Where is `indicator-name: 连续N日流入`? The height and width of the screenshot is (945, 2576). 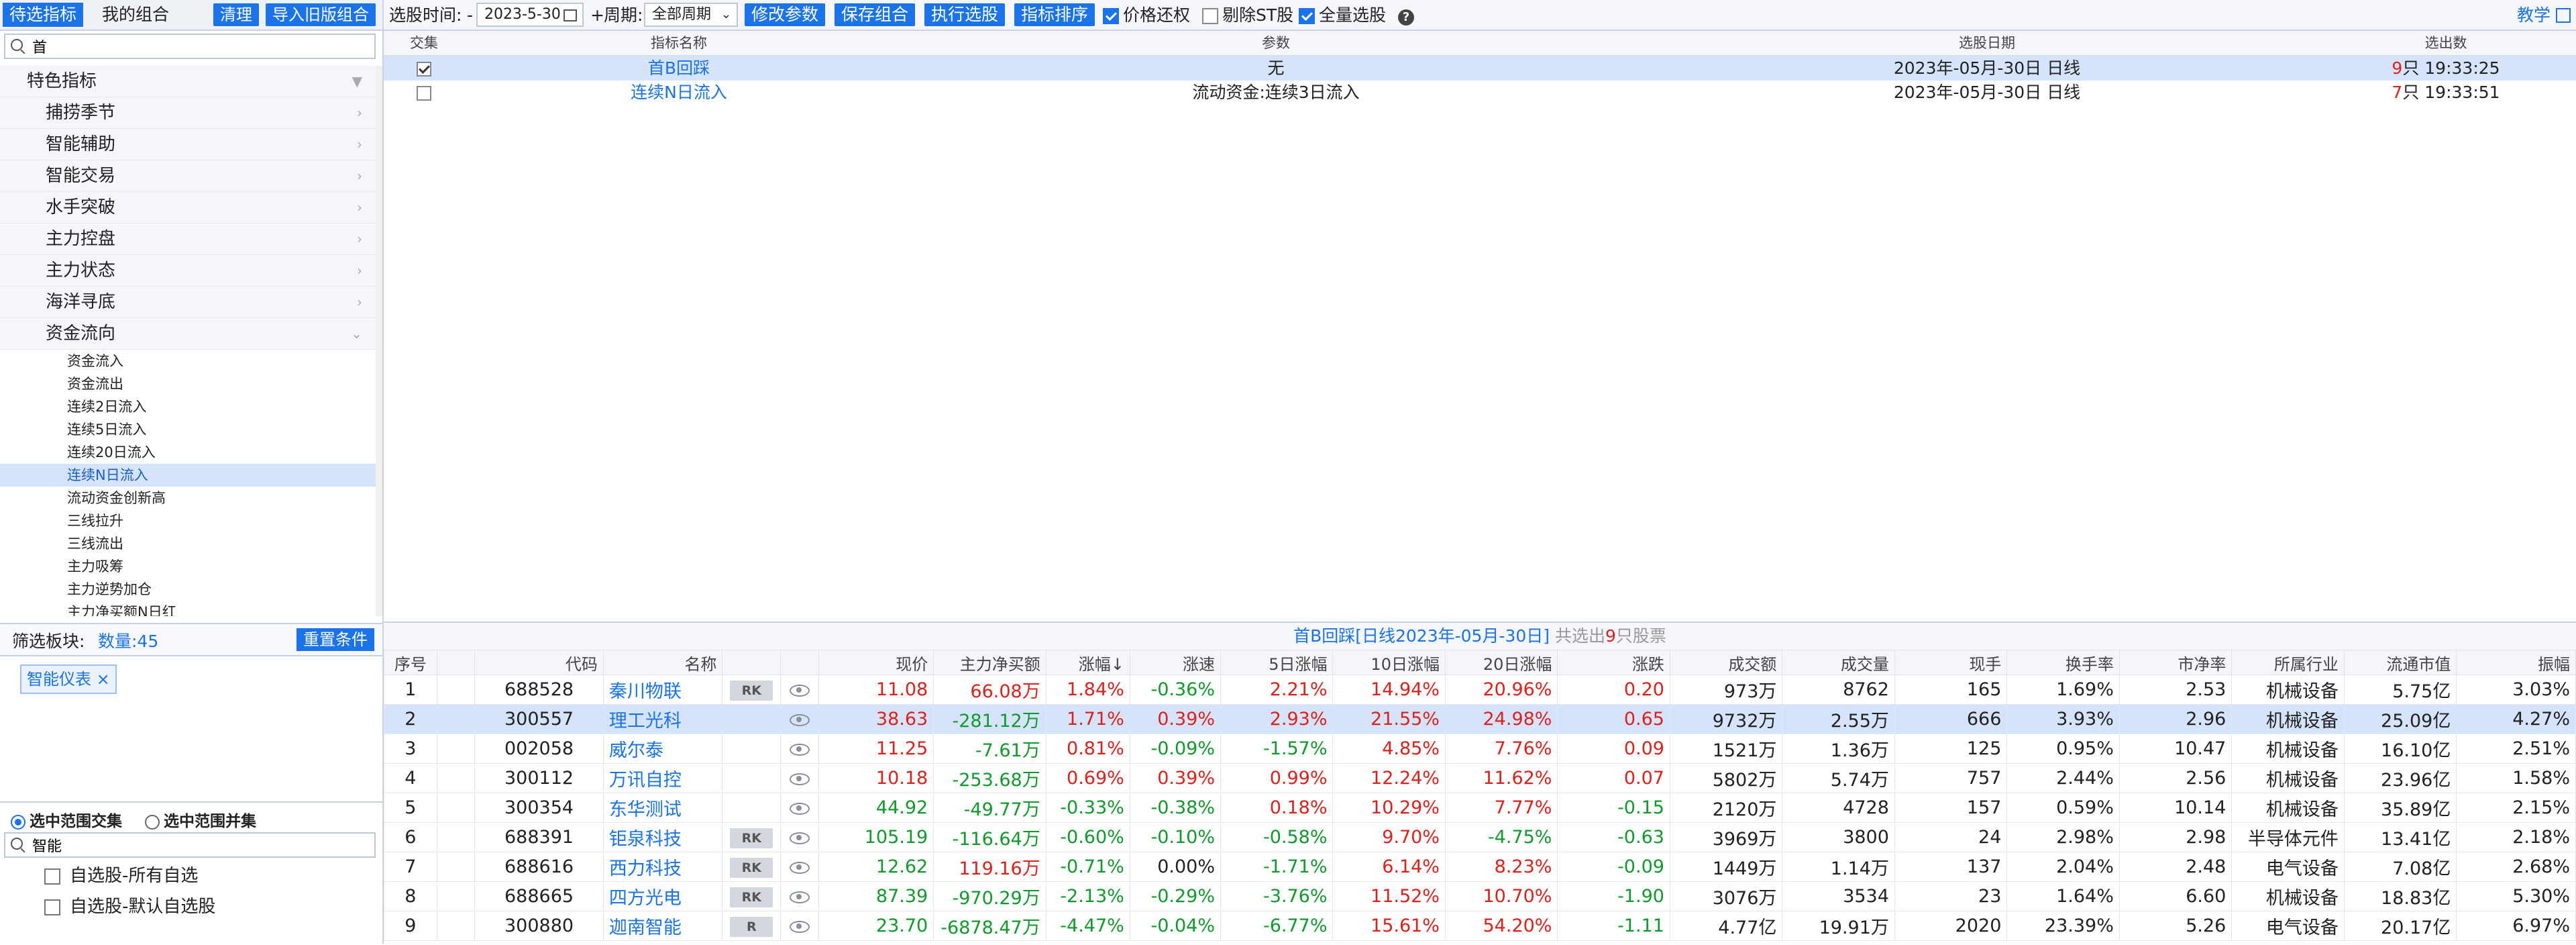
indicator-name: 连续N日流入 is located at coordinates (679, 93).